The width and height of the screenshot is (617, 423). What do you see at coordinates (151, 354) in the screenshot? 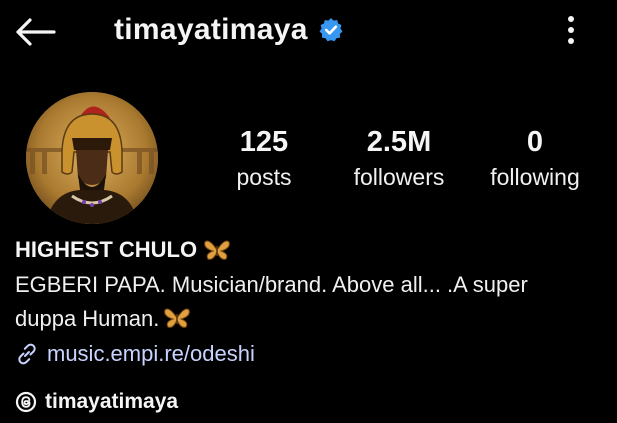
I see `bio-link-text: music.empi.re/odeshi` at bounding box center [151, 354].